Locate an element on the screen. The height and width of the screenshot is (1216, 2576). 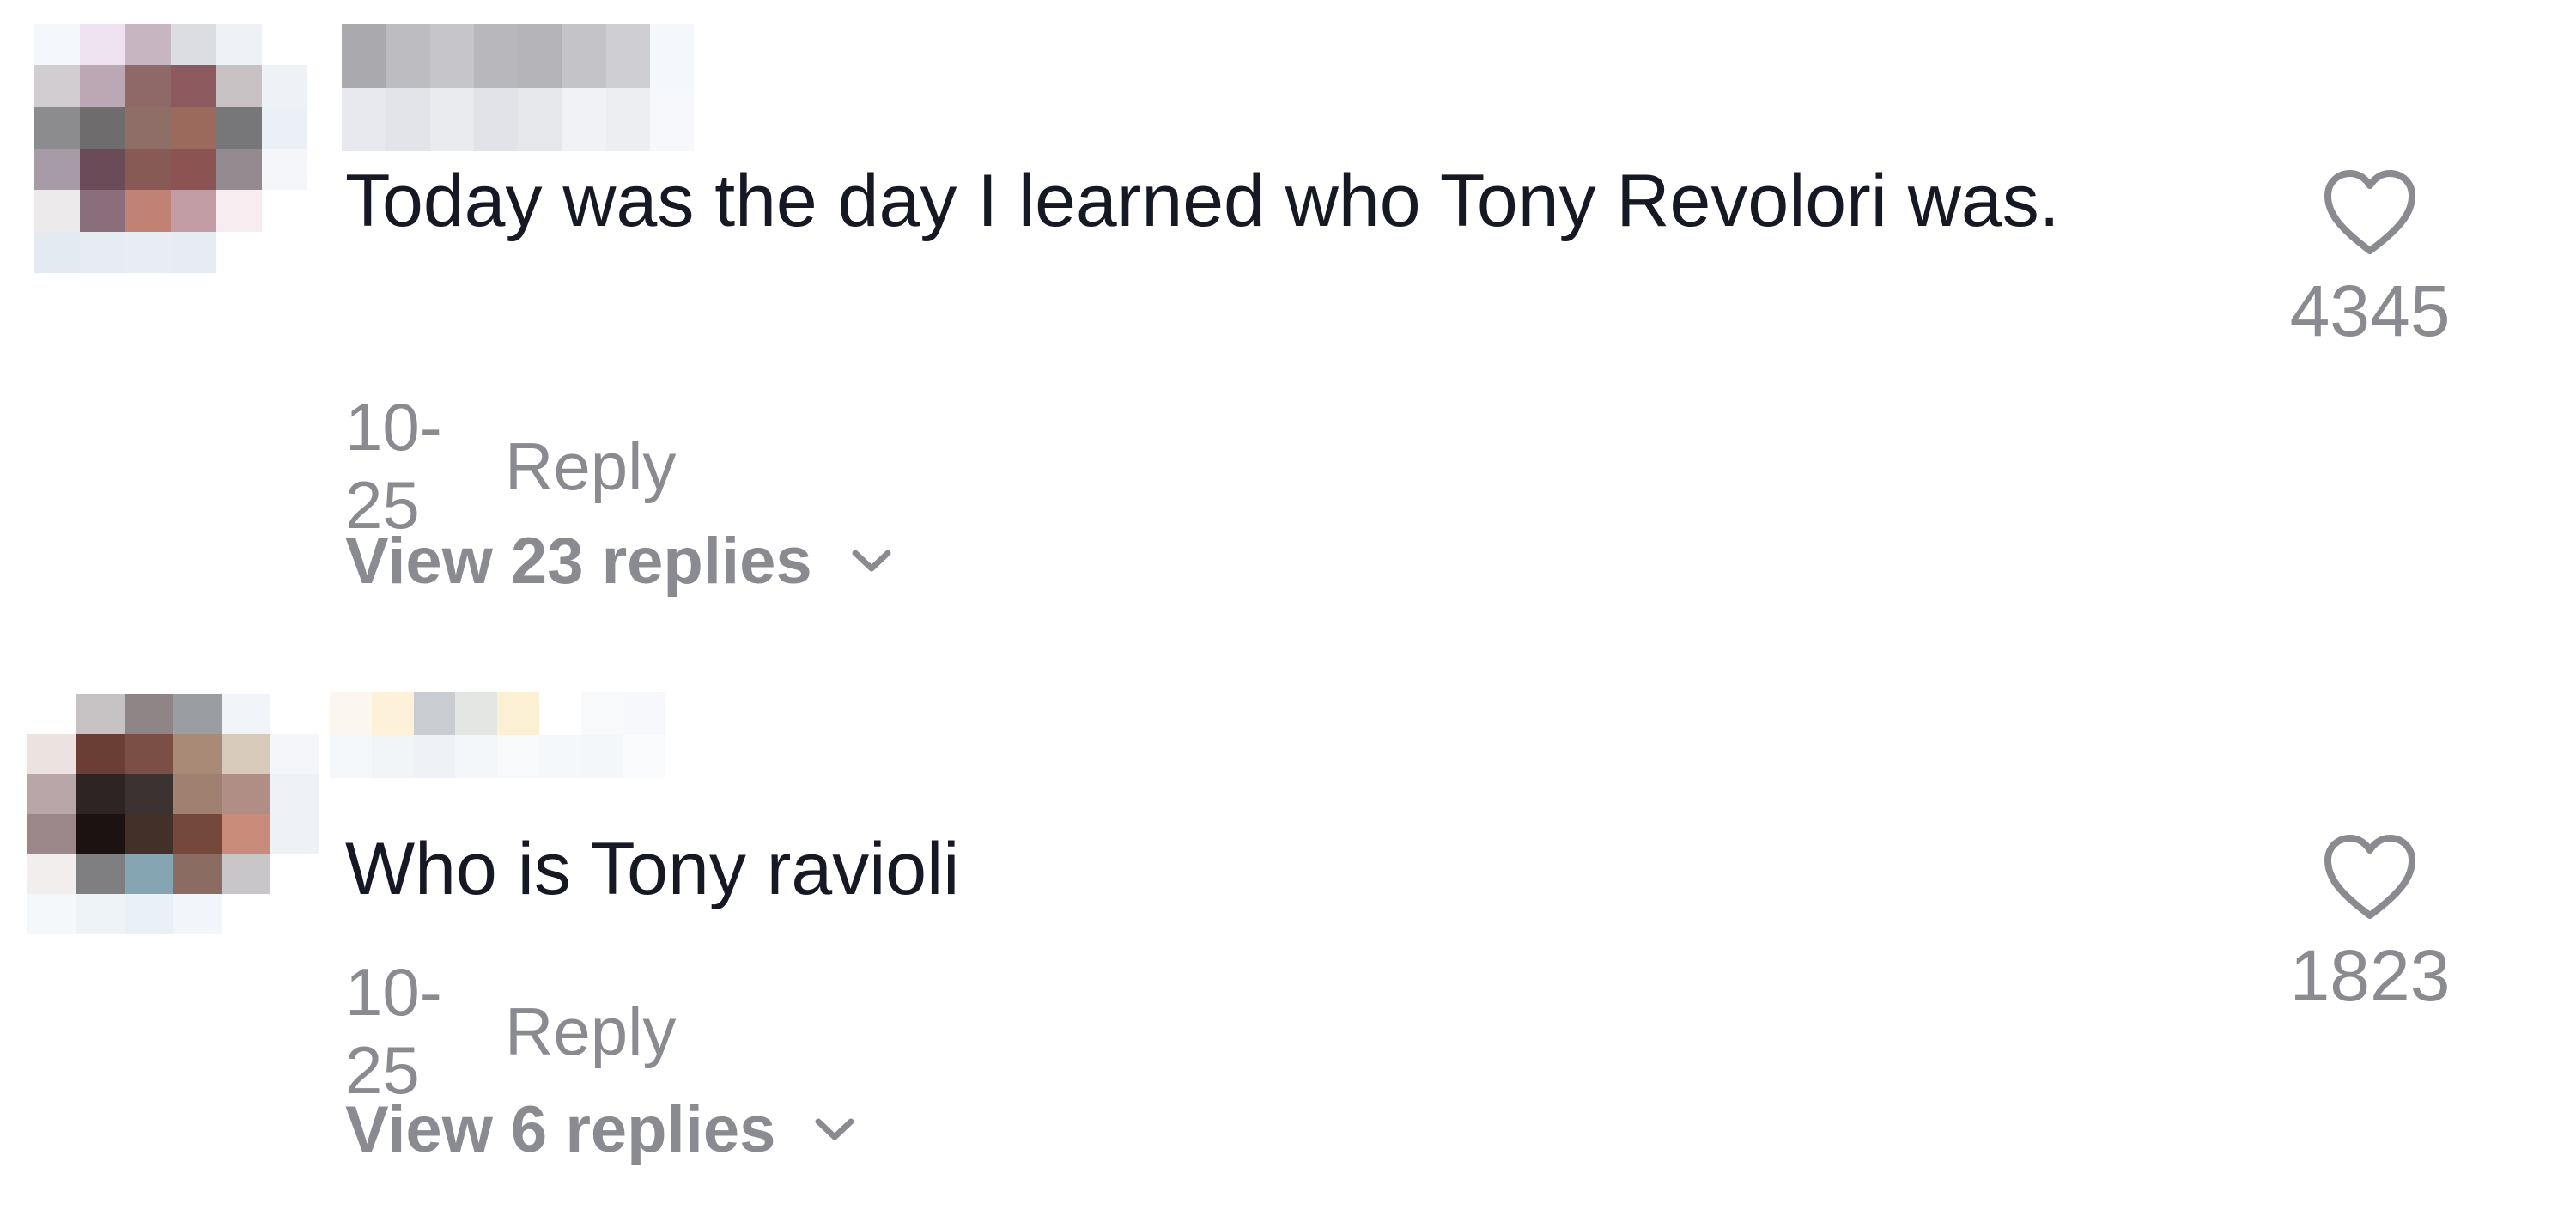
comment-meta: 10-25 Reply is located at coordinates (510, 466).